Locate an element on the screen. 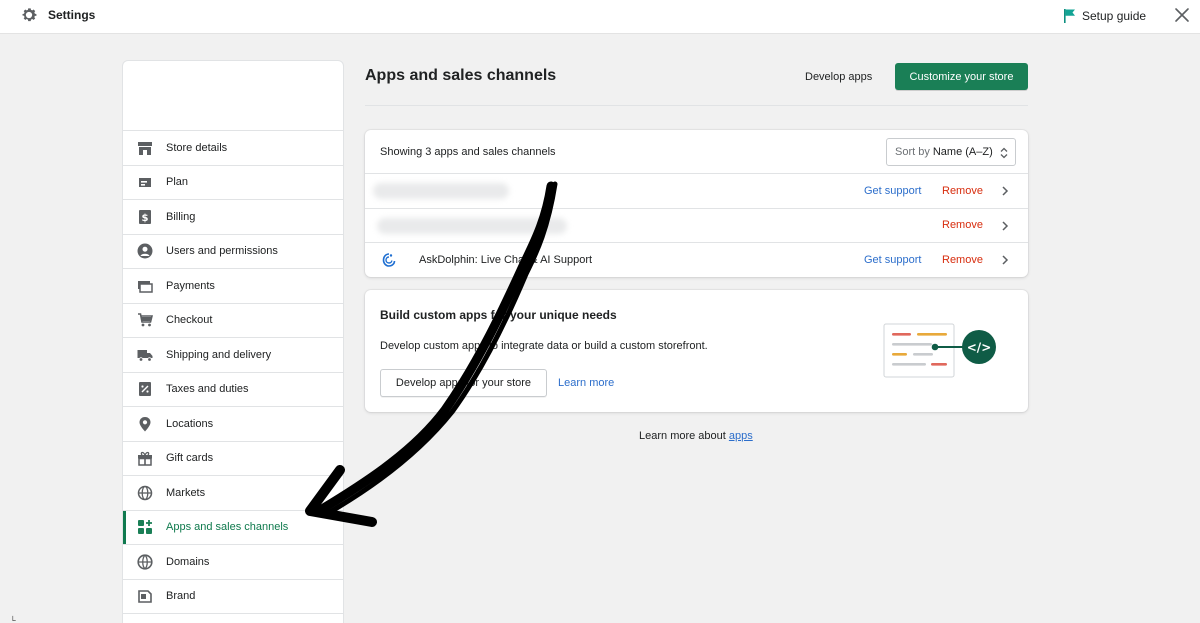 This screenshot has width=1200, height=623. sidebar-item-label: Billing is located at coordinates (181, 216).